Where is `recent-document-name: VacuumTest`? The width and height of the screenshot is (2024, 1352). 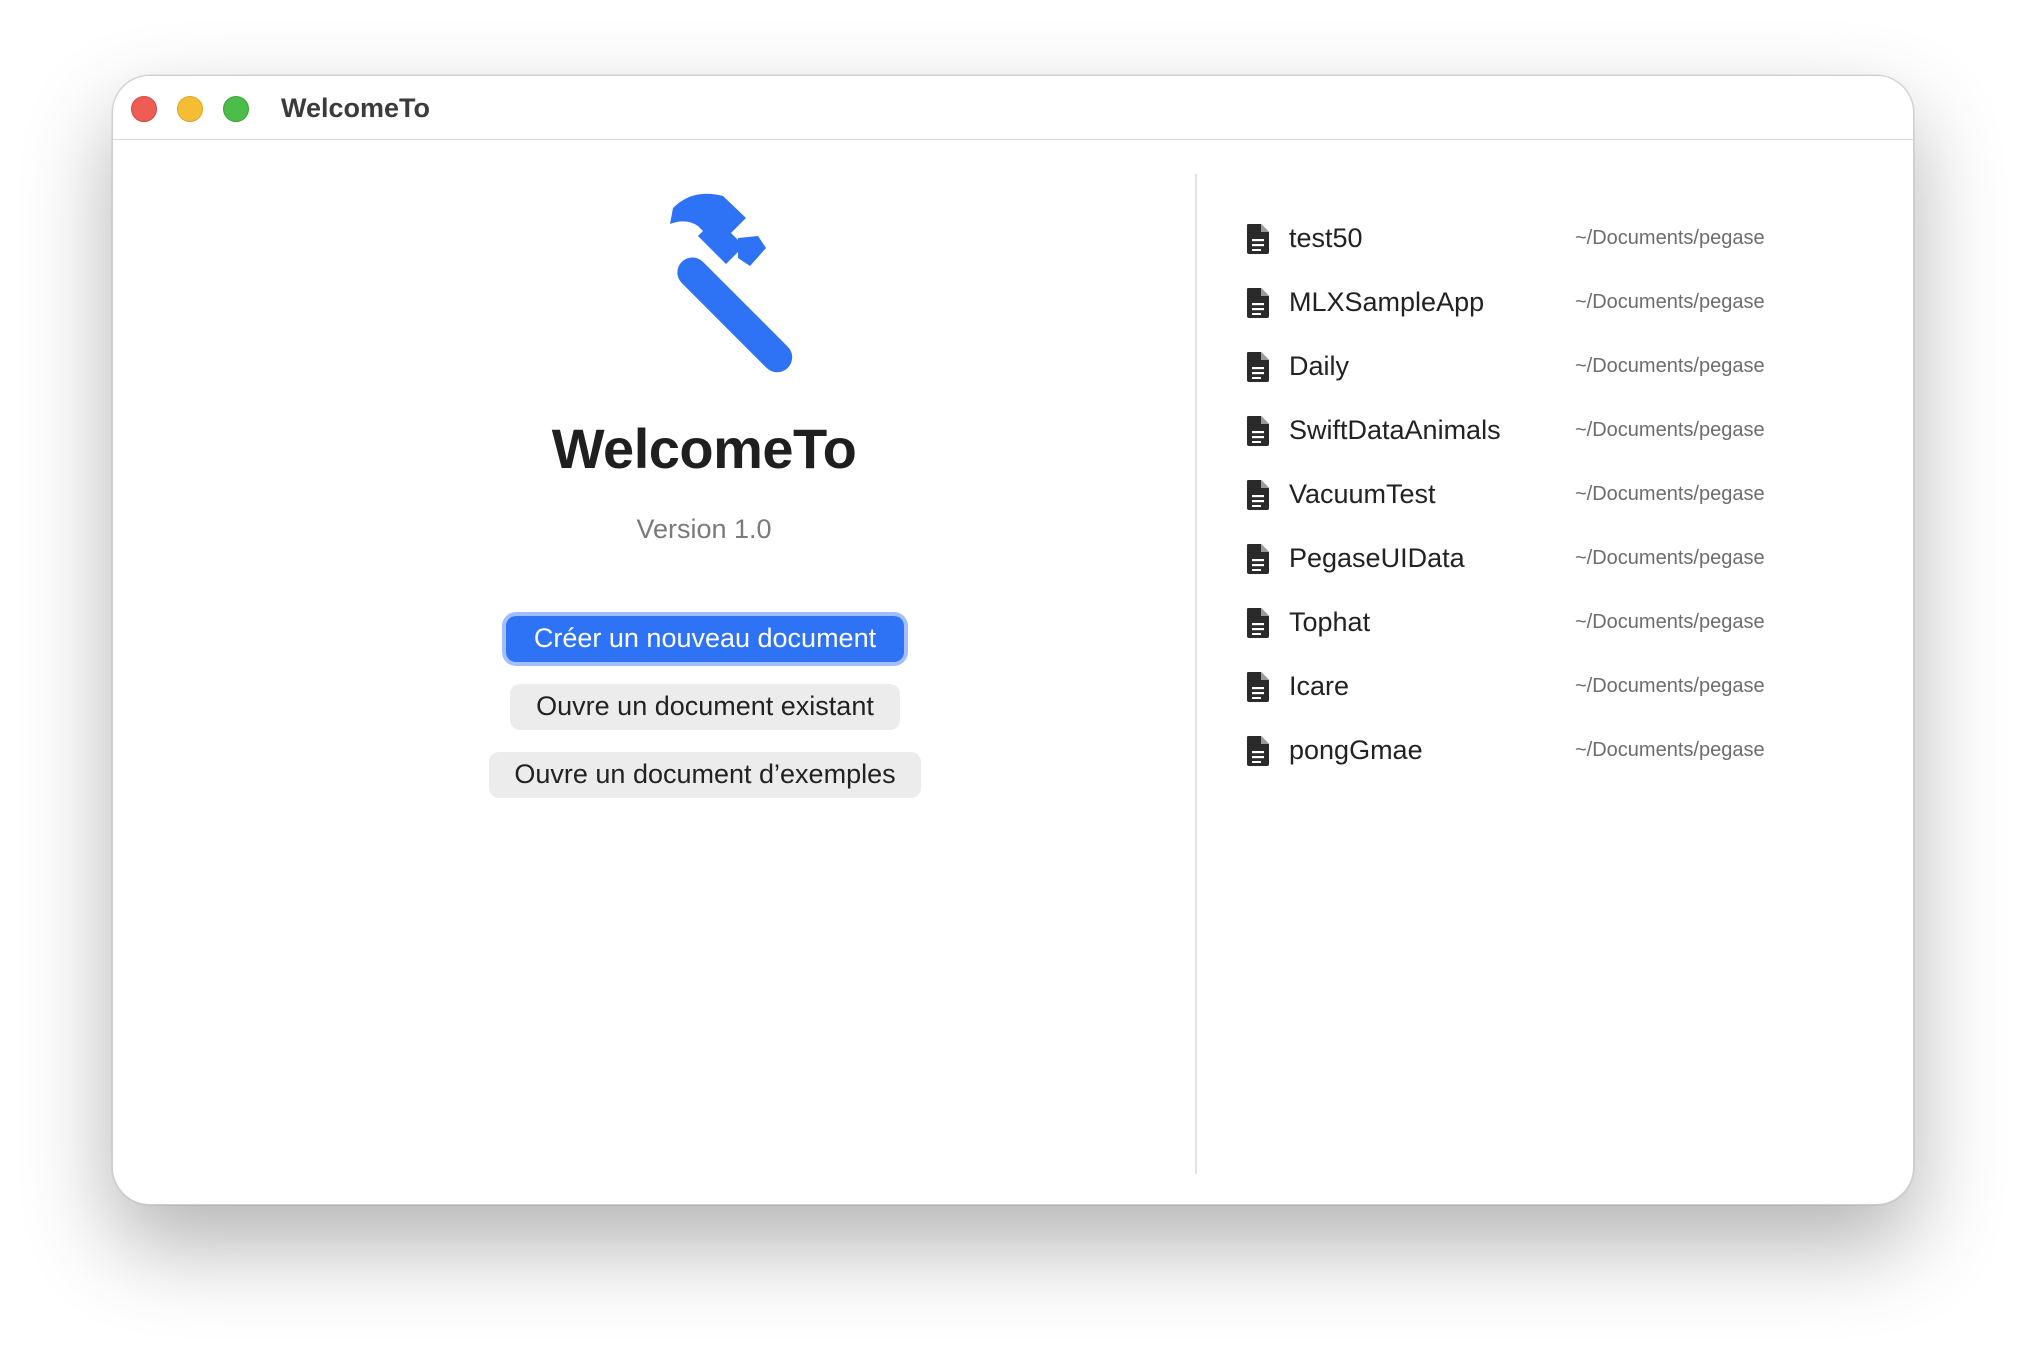 recent-document-name: VacuumTest is located at coordinates (1362, 494).